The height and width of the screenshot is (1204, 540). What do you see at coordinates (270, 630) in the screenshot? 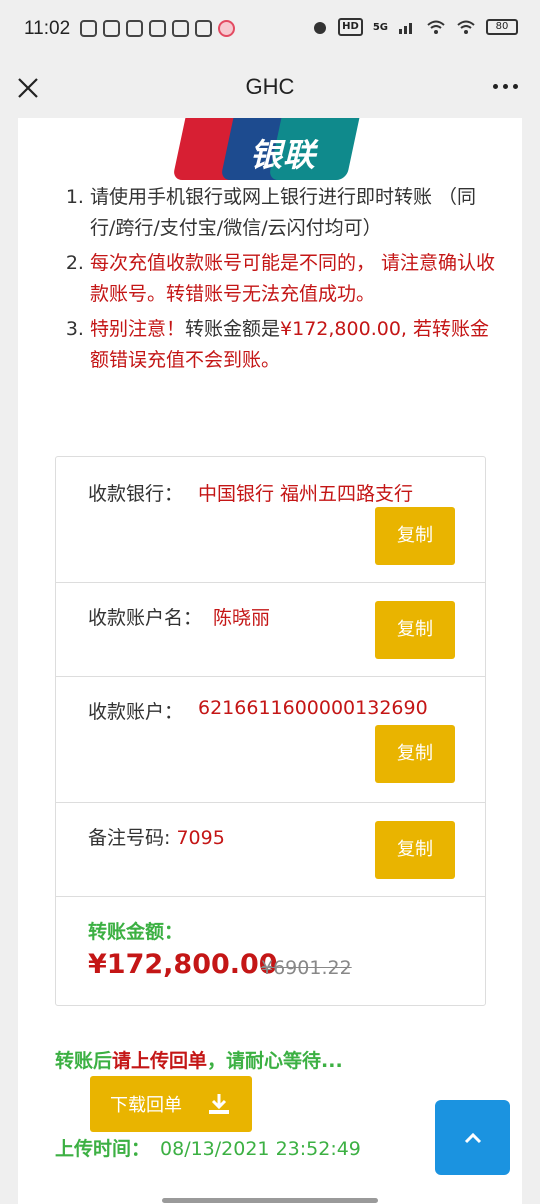
I see `account-name-row: 收款账户名： 陈晓丽 复制` at bounding box center [270, 630].